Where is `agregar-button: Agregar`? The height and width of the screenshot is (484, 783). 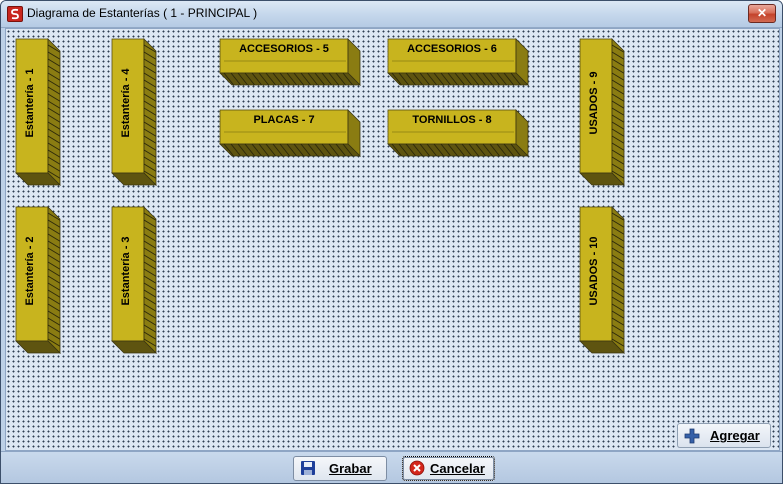
agregar-button: Agregar is located at coordinates (724, 435).